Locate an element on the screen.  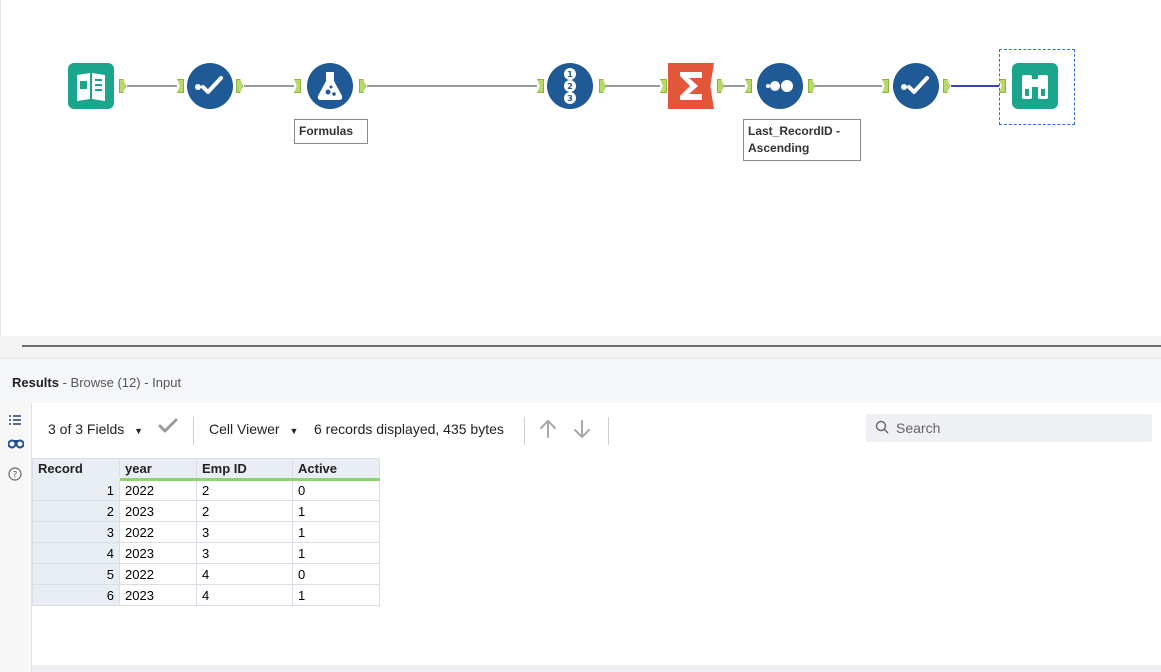
arrow-down-icon is located at coordinates (582, 429).